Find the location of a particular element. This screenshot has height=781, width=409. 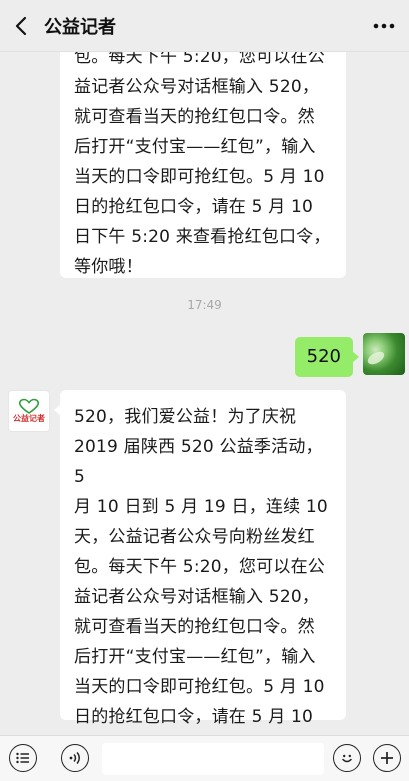

avatar-leaf-decoration is located at coordinates (376, 358).